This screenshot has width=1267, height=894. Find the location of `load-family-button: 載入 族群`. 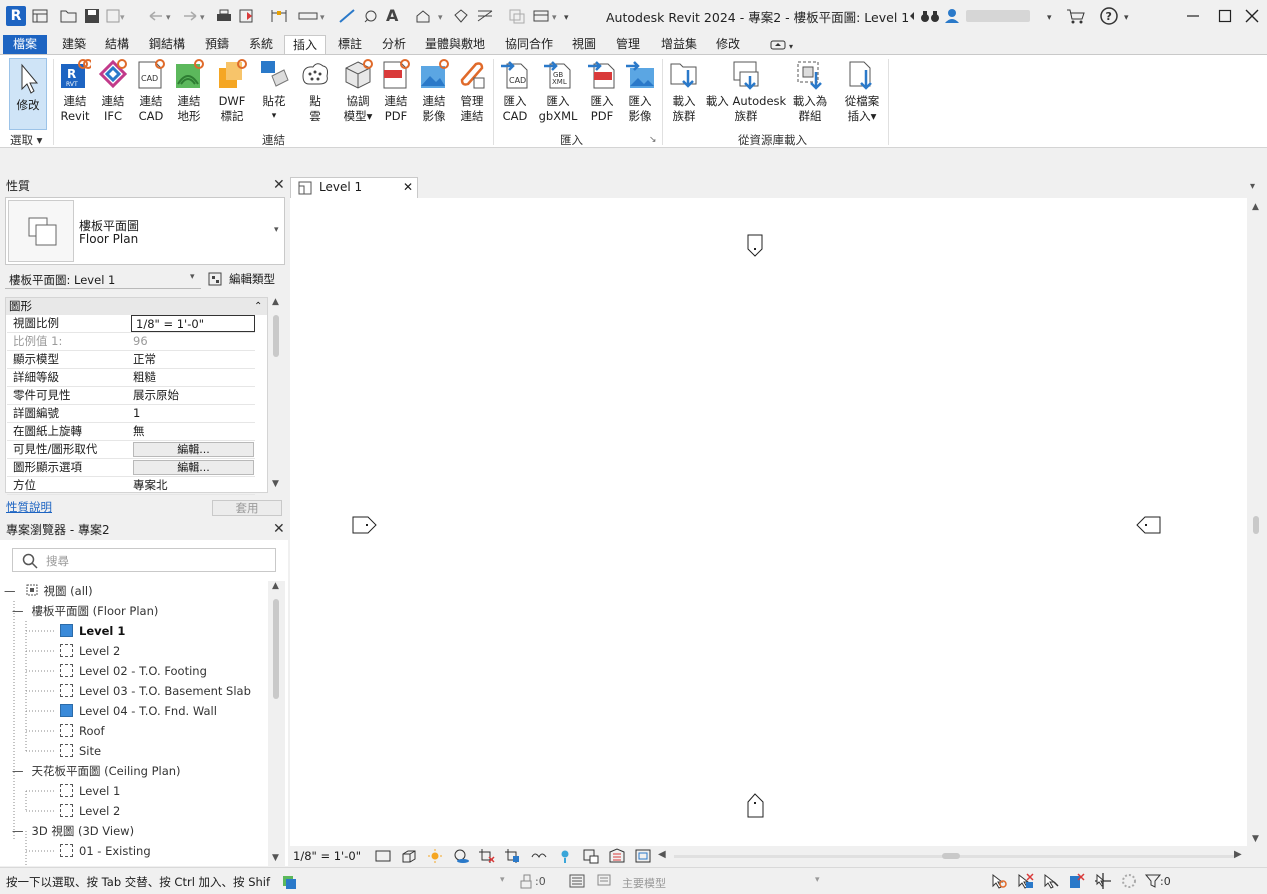

load-family-button: 載入 族群 is located at coordinates (684, 90).